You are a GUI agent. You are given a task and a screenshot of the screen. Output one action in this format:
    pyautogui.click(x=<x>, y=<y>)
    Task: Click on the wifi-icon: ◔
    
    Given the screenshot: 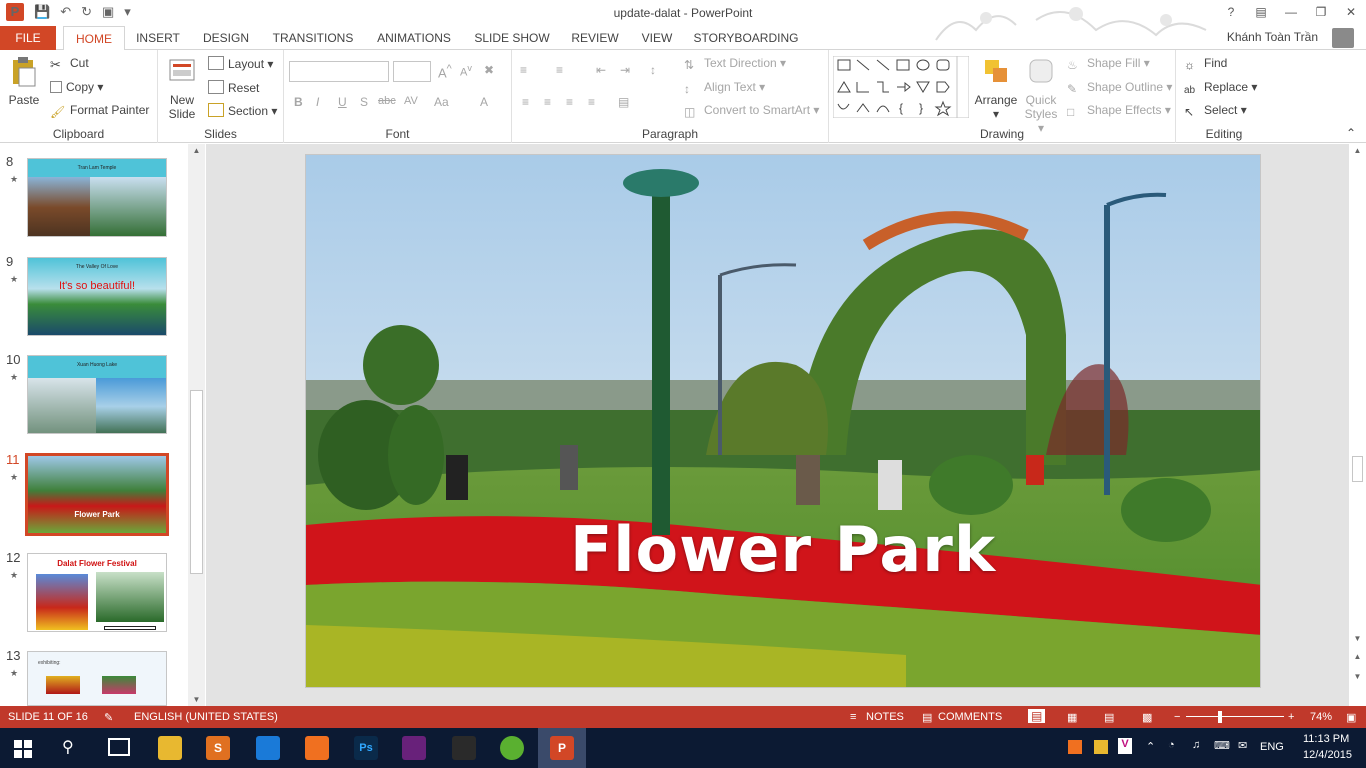 What is the action you would take?
    pyautogui.click(x=1171, y=745)
    